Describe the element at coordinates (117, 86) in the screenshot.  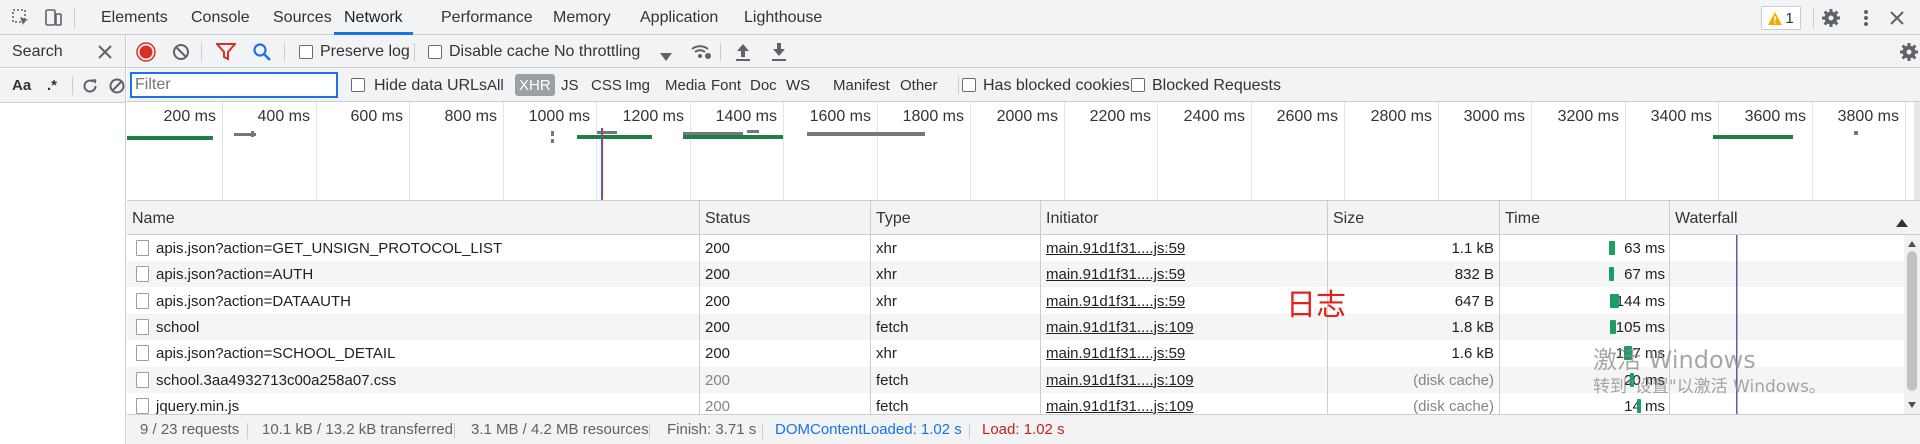
I see `clear-search-icon` at that location.